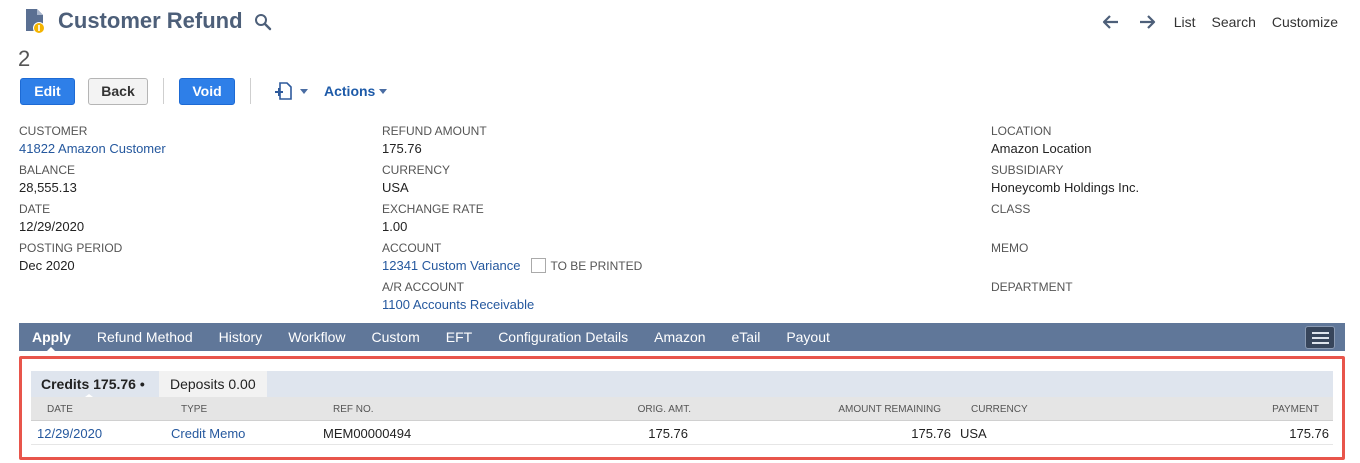  I want to click on ar-account-field: A/R ACCOUNT 1100 Accounts Receivable, so click(458, 296).